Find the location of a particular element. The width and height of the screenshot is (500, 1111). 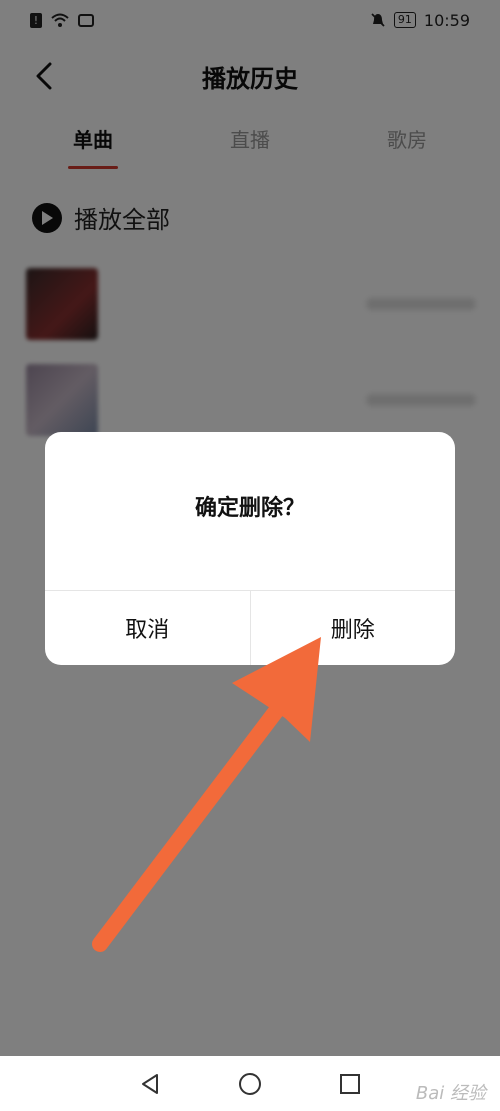

dialog-actions: 取消 删除 is located at coordinates (250, 627).